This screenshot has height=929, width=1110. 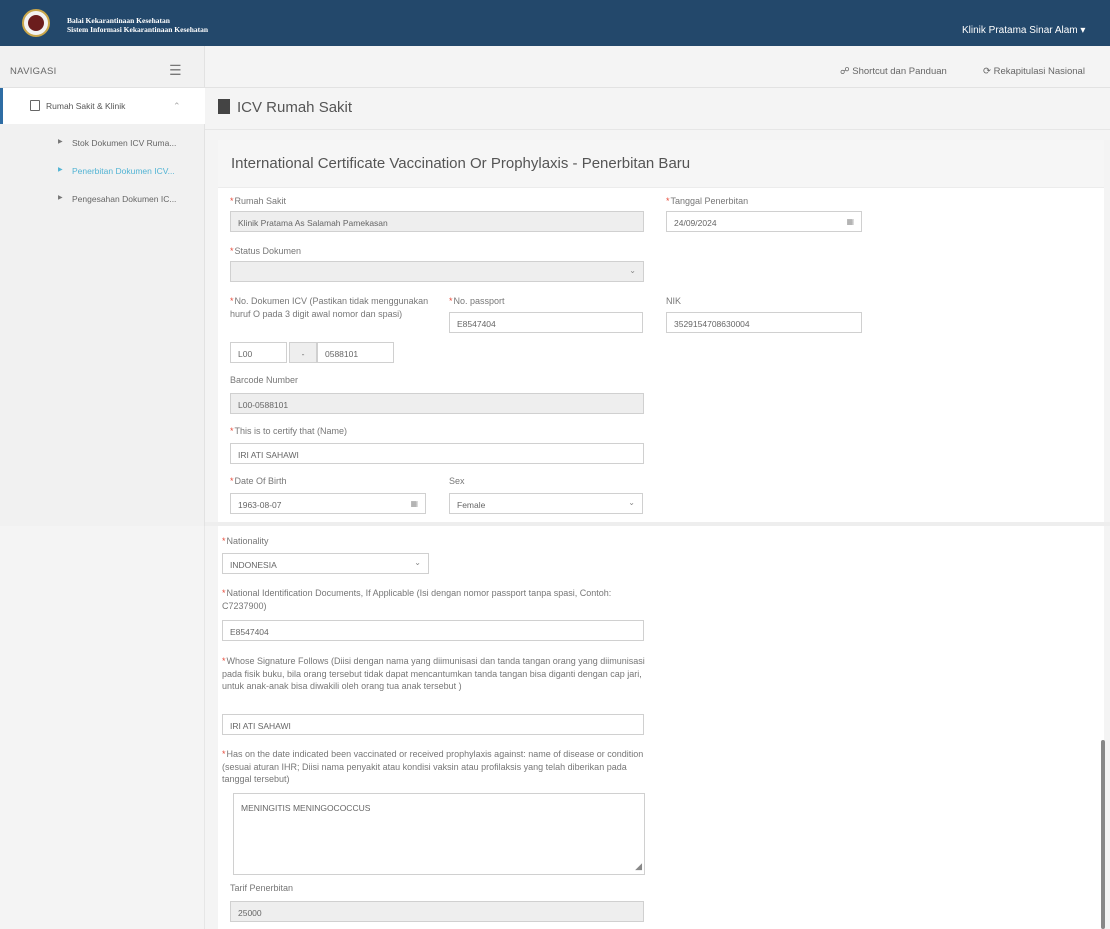 What do you see at coordinates (437, 911) in the screenshot?
I see `tarif-field: 25000` at bounding box center [437, 911].